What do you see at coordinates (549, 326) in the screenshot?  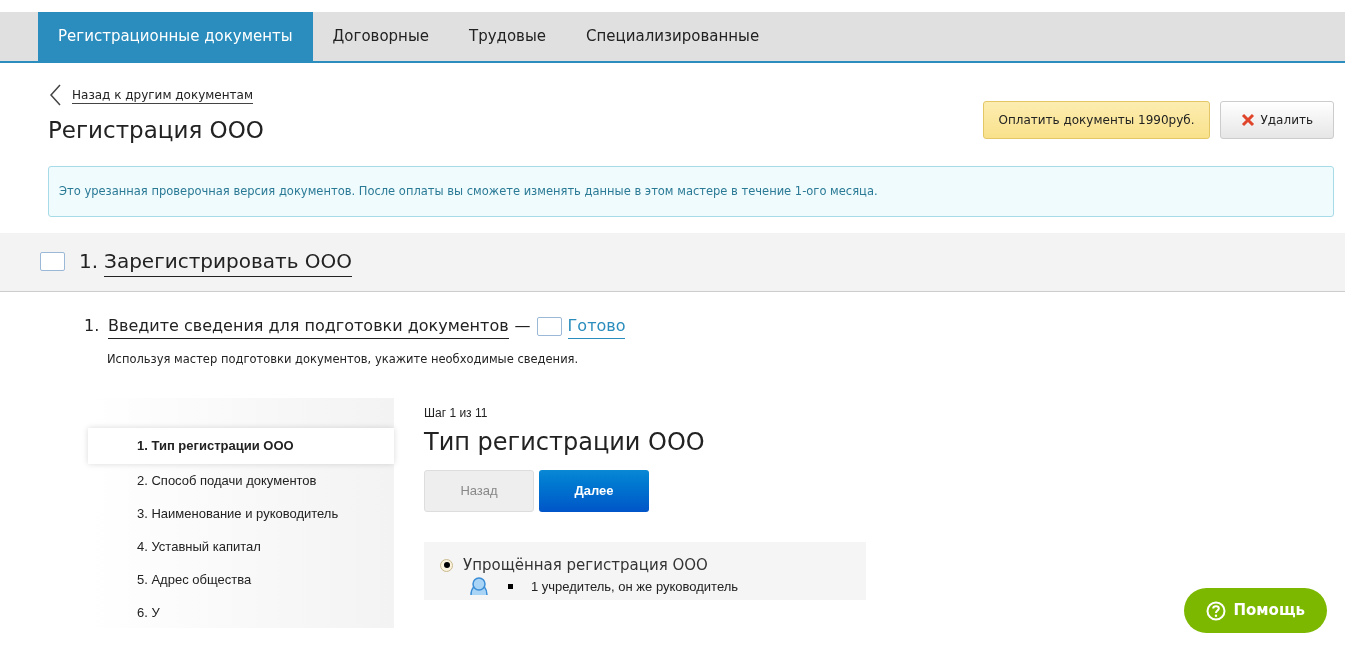 I see `done-checkbox` at bounding box center [549, 326].